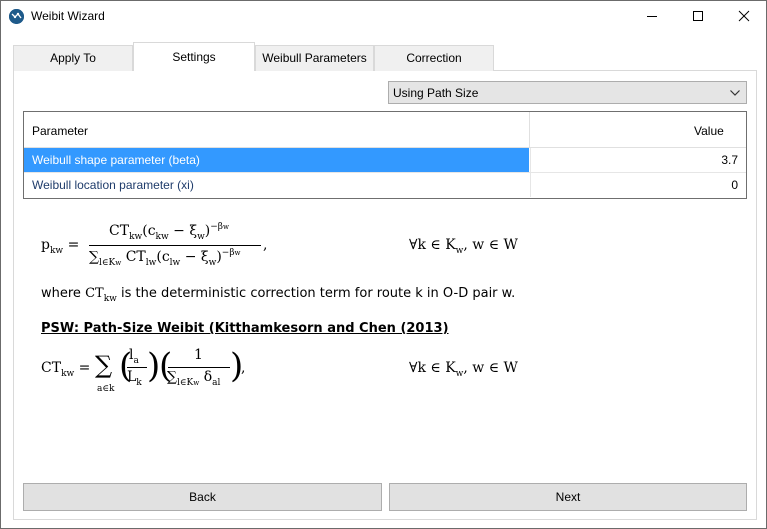 This screenshot has height=529, width=767. I want to click on parameter-name-cell: Weibull shape parameter (beta), so click(276, 160).